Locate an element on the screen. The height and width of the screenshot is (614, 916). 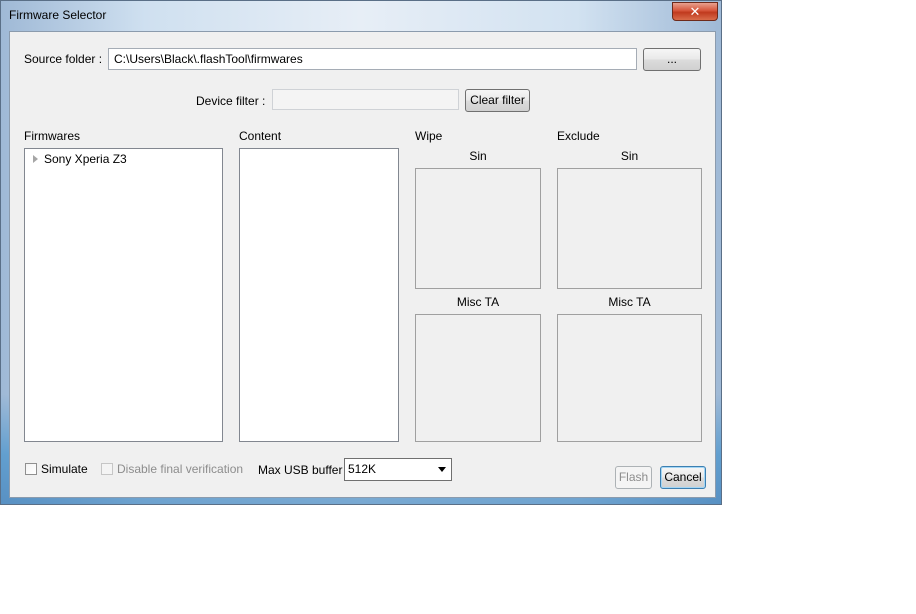
firmwares-tree: Sony Xperia Z3 is located at coordinates (123, 295).